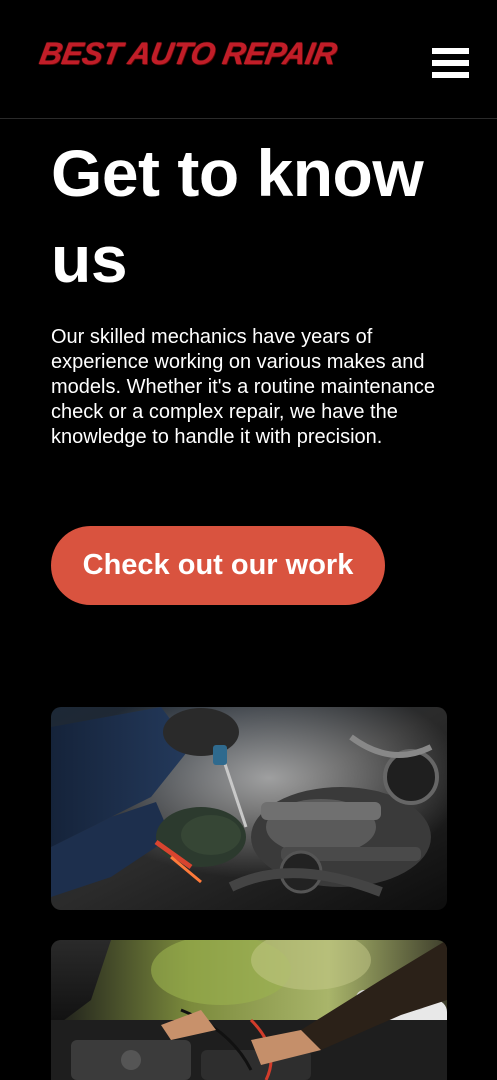 This screenshot has height=1080, width=497. What do you see at coordinates (218, 565) in the screenshot?
I see `check-out-our-work-button: Check out our work` at bounding box center [218, 565].